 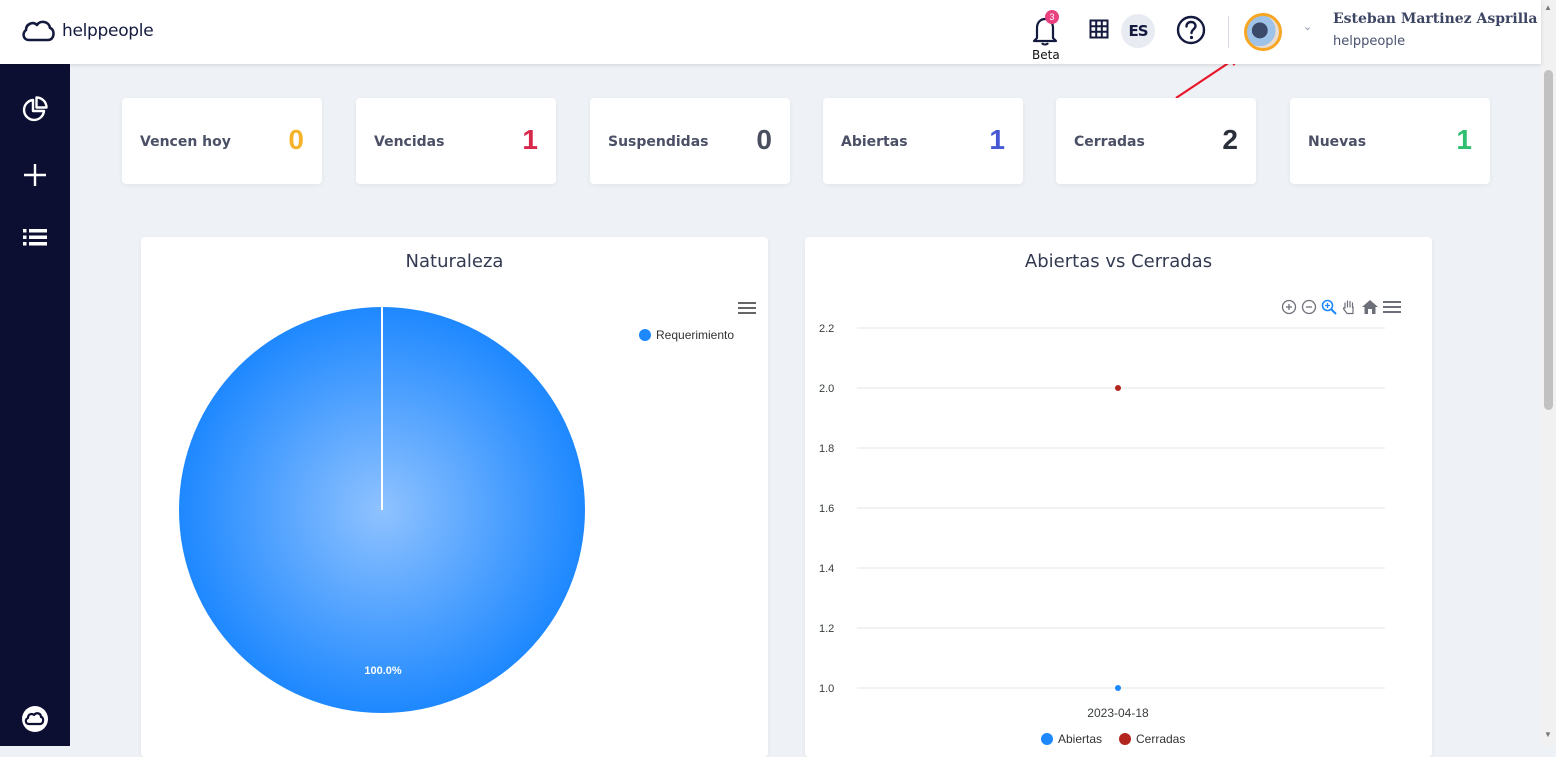 I want to click on plus-icon, so click(x=35, y=175).